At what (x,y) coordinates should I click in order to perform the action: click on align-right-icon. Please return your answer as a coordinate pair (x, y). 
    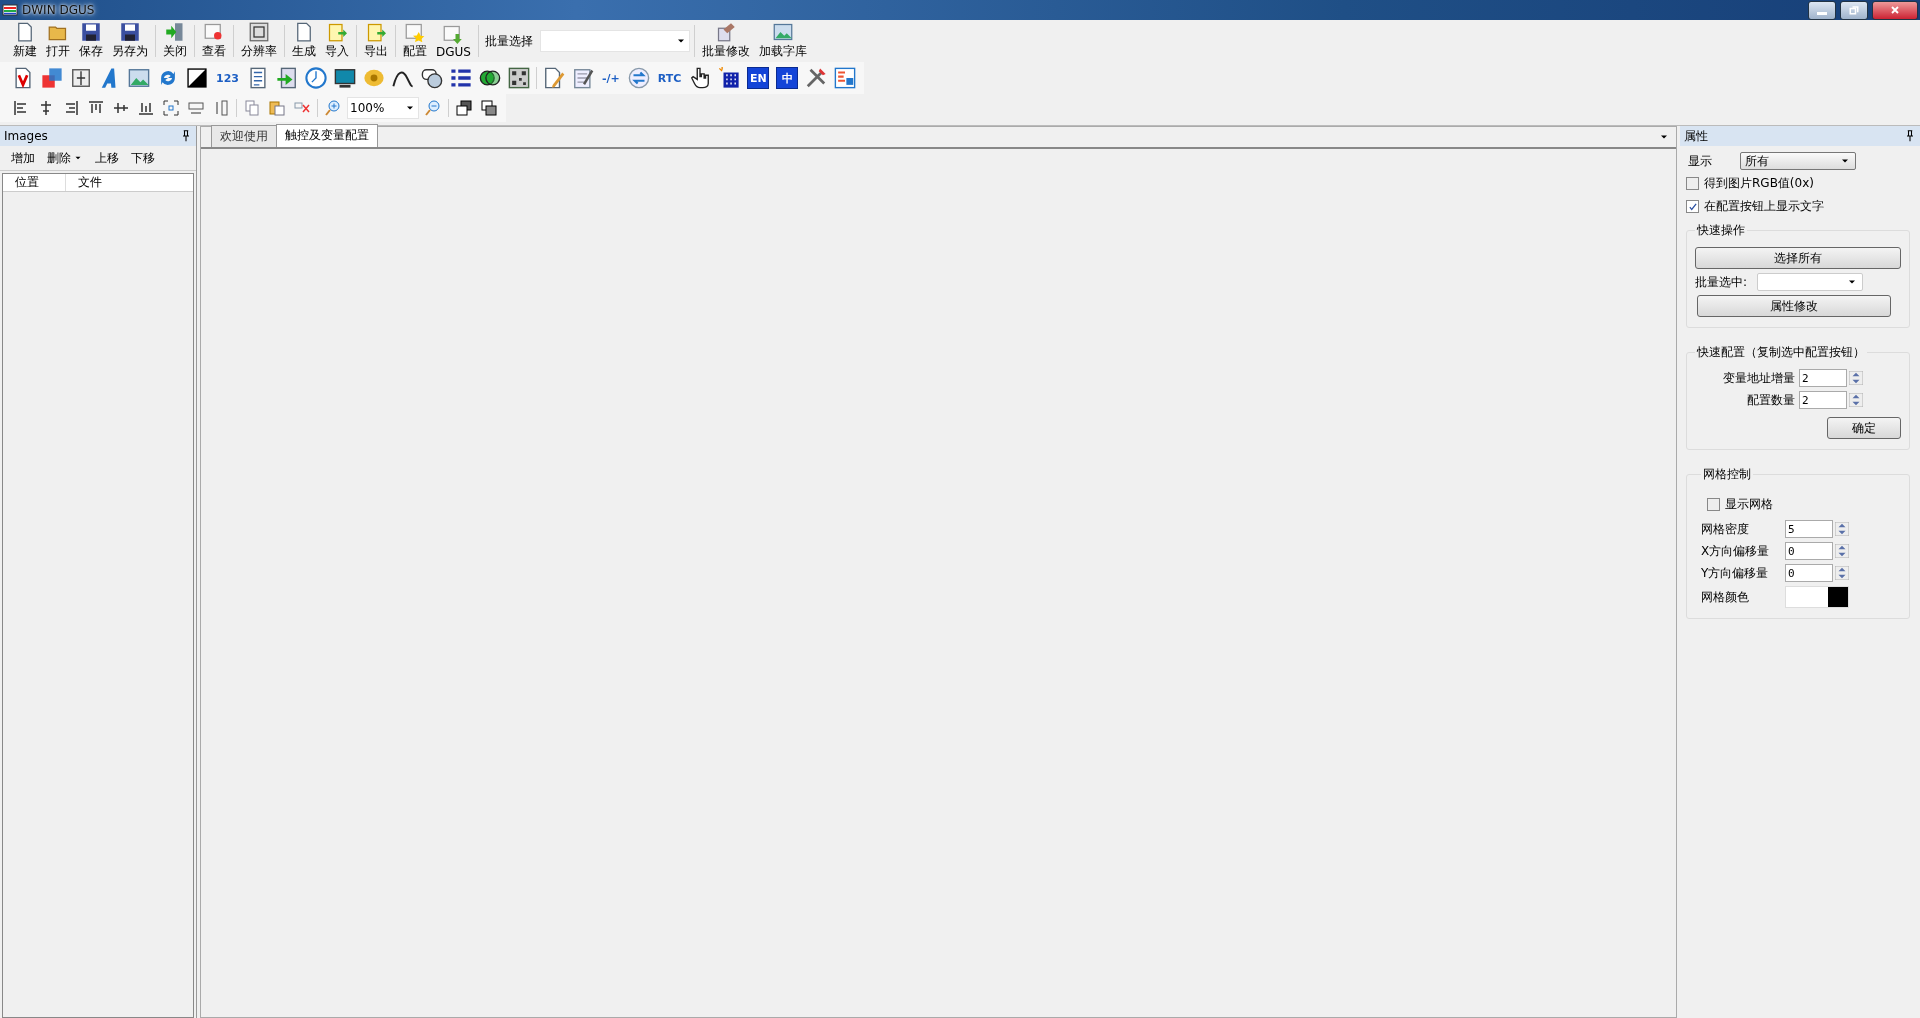
    Looking at the image, I should click on (71, 108).